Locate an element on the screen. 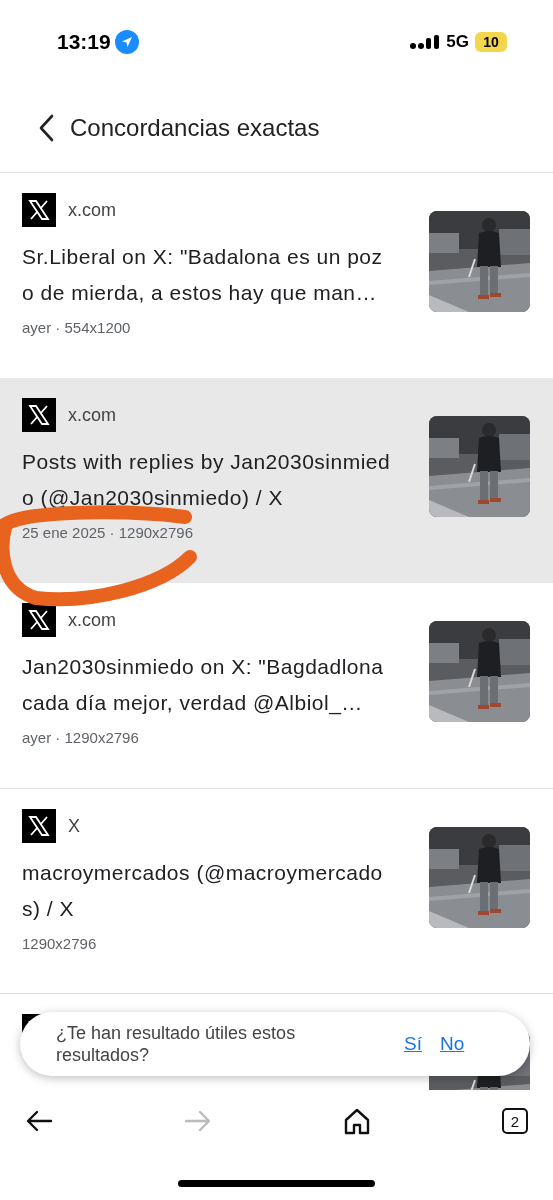 This screenshot has width=553, height=1200. back-button is located at coordinates (46, 128).